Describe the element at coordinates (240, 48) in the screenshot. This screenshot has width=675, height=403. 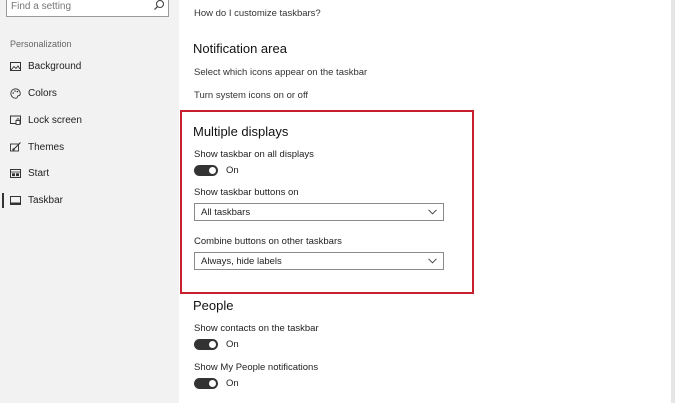
I see `notification-area-title: Notification area` at that location.